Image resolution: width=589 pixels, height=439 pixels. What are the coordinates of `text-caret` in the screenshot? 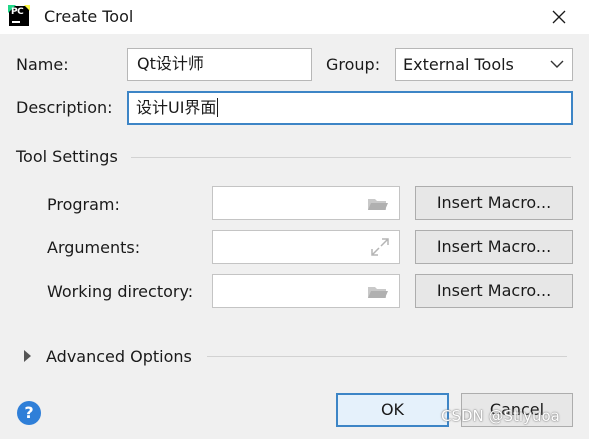 It's located at (218, 107).